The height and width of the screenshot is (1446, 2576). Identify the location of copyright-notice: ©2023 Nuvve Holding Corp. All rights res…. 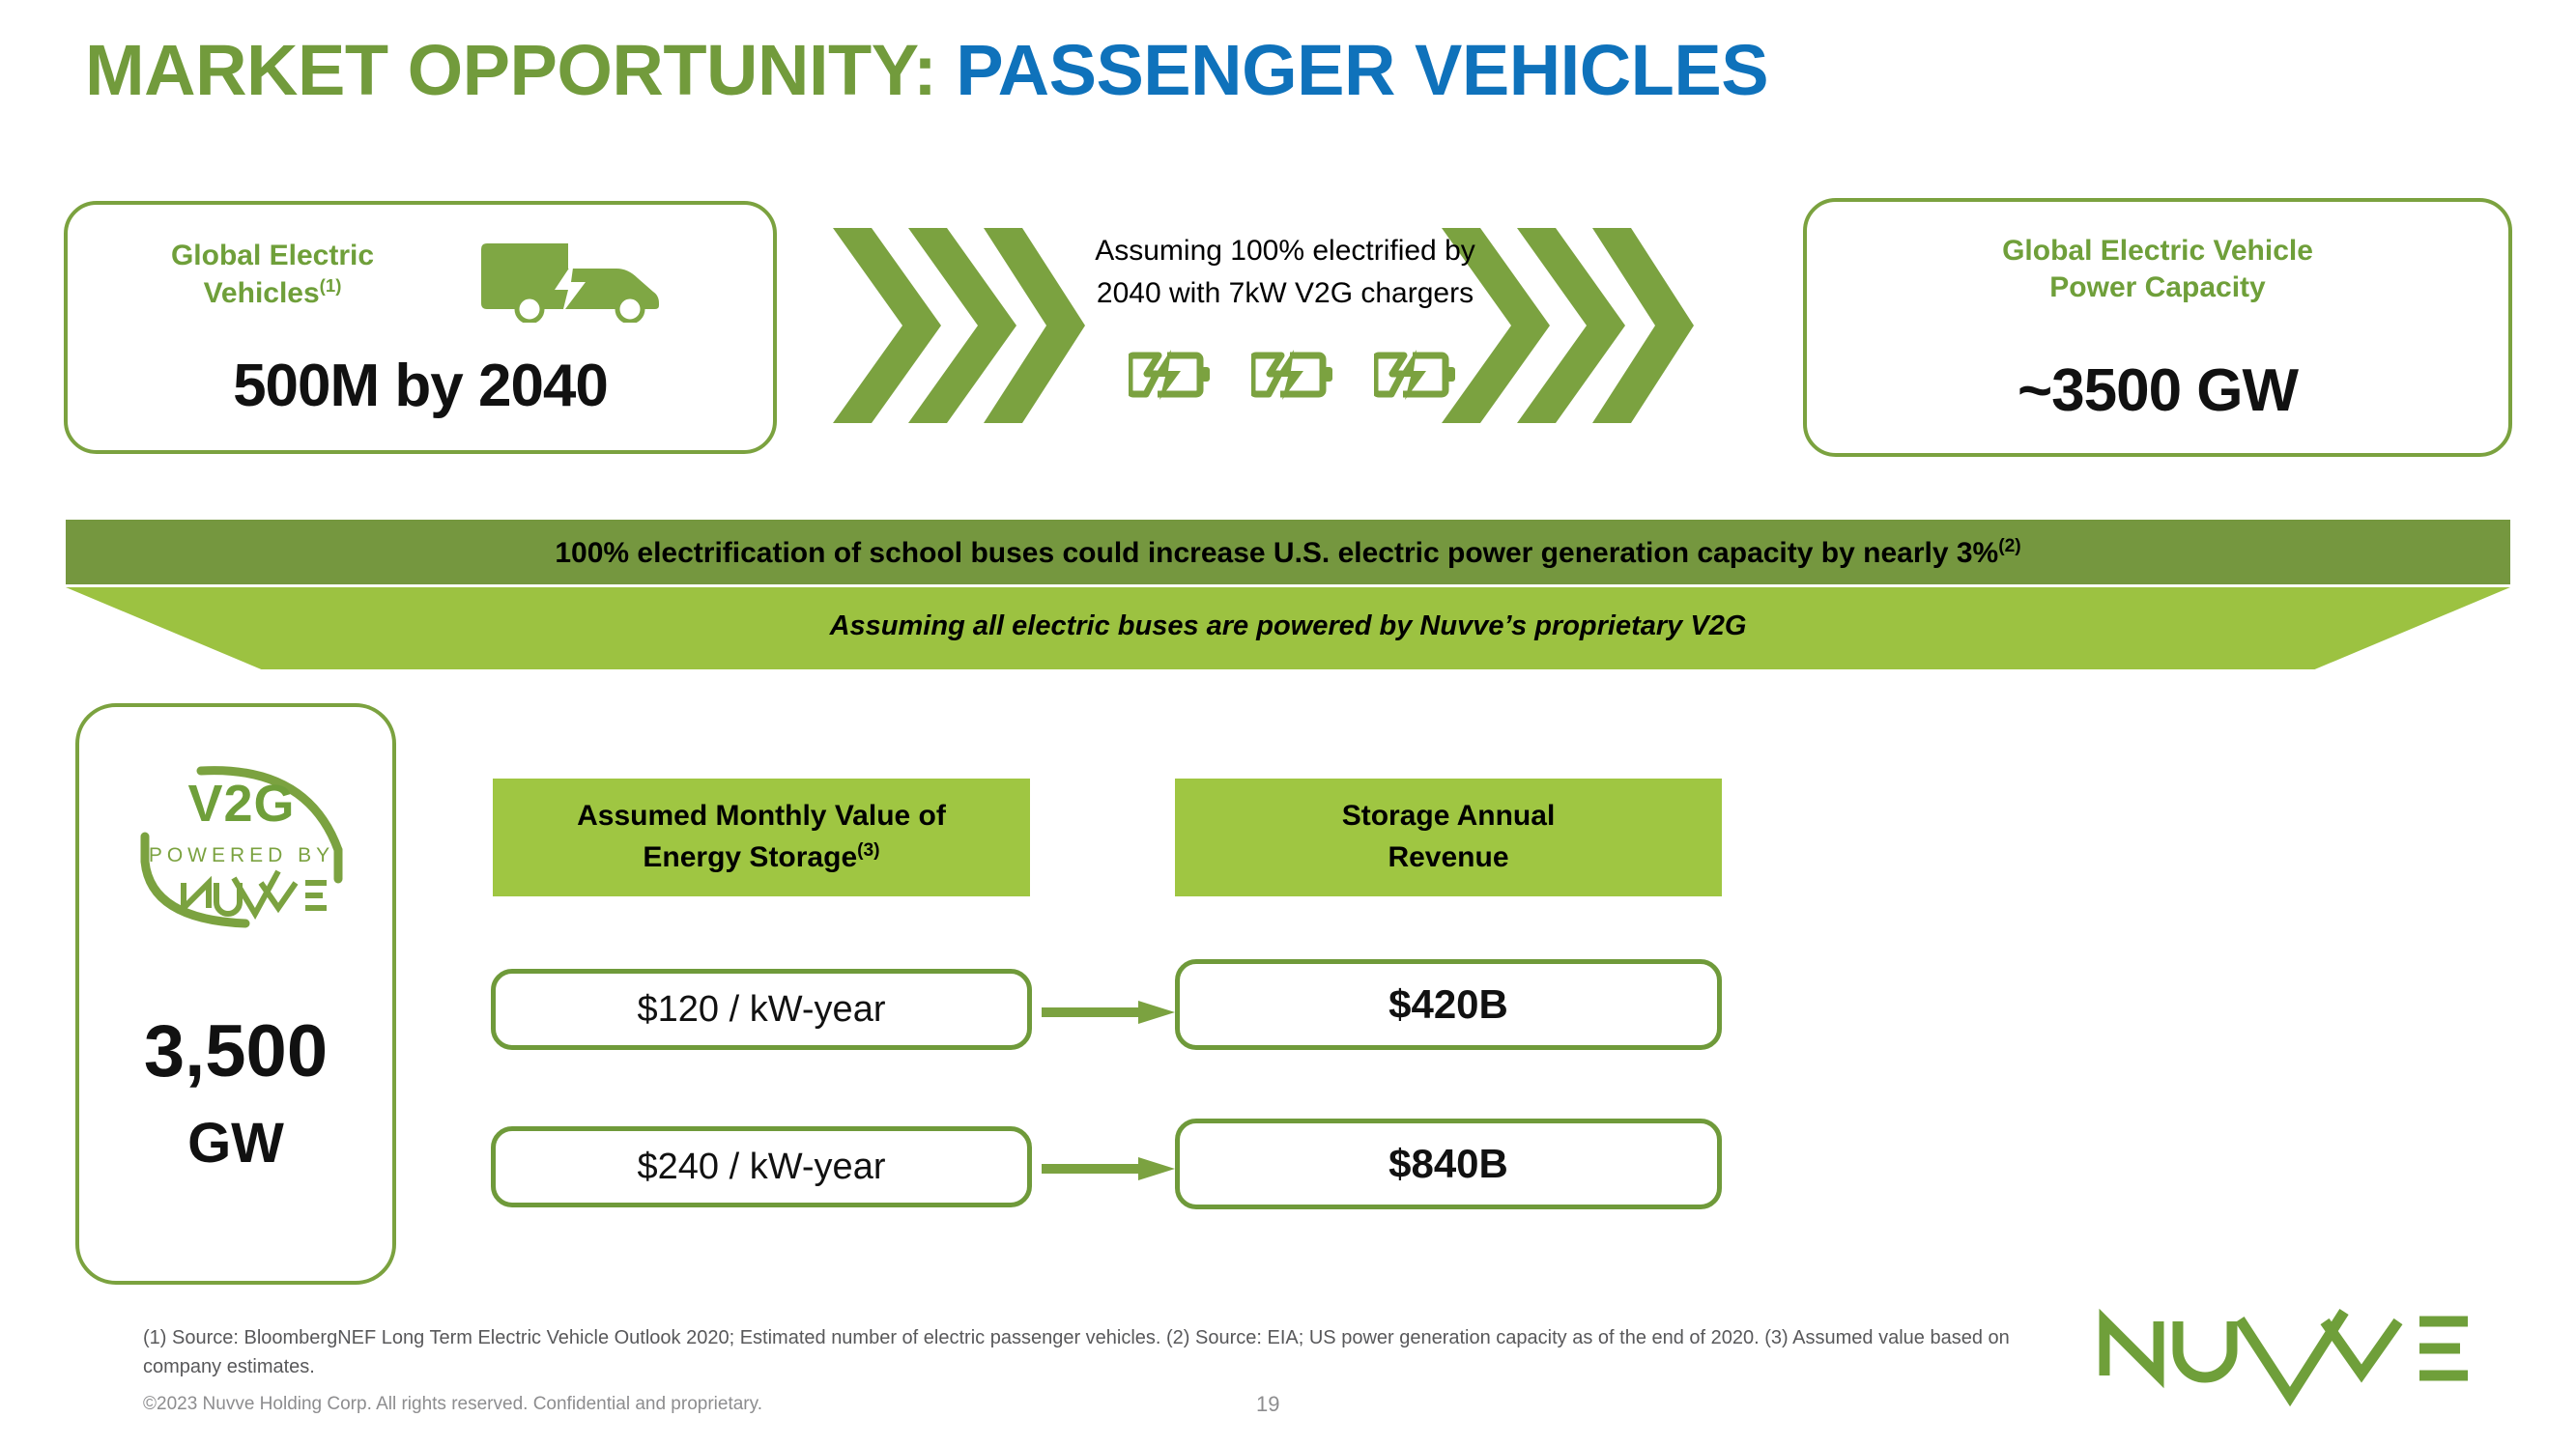
(453, 1404).